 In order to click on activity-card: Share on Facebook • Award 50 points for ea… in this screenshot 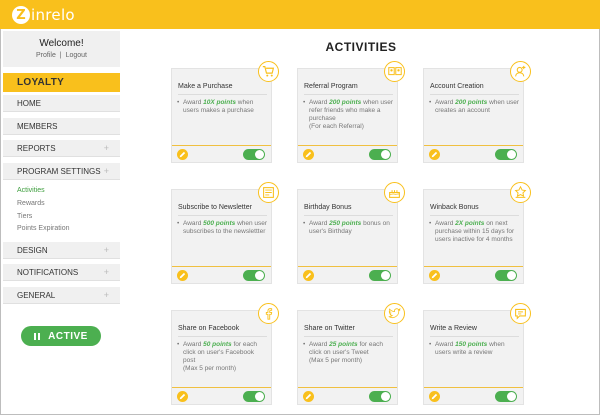, I will do `click(225, 354)`.